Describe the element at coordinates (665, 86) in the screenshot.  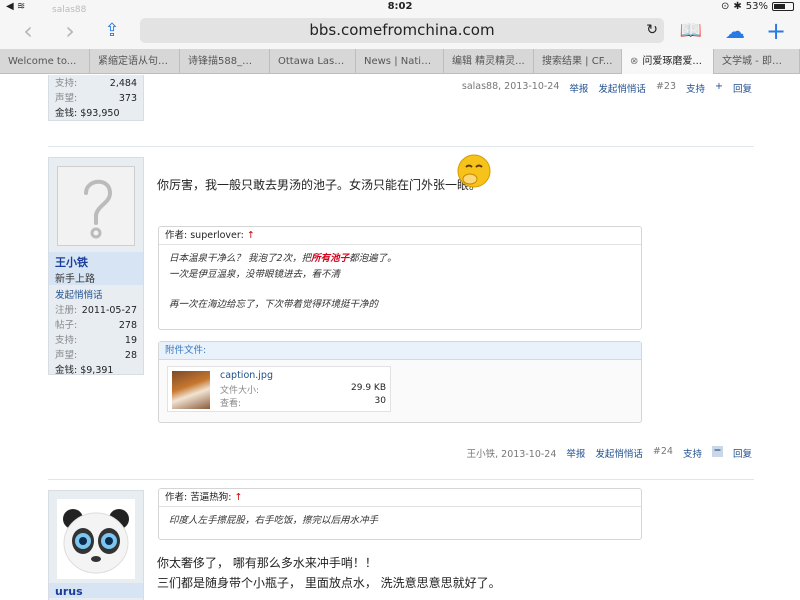
I see `post-number: #23` at that location.